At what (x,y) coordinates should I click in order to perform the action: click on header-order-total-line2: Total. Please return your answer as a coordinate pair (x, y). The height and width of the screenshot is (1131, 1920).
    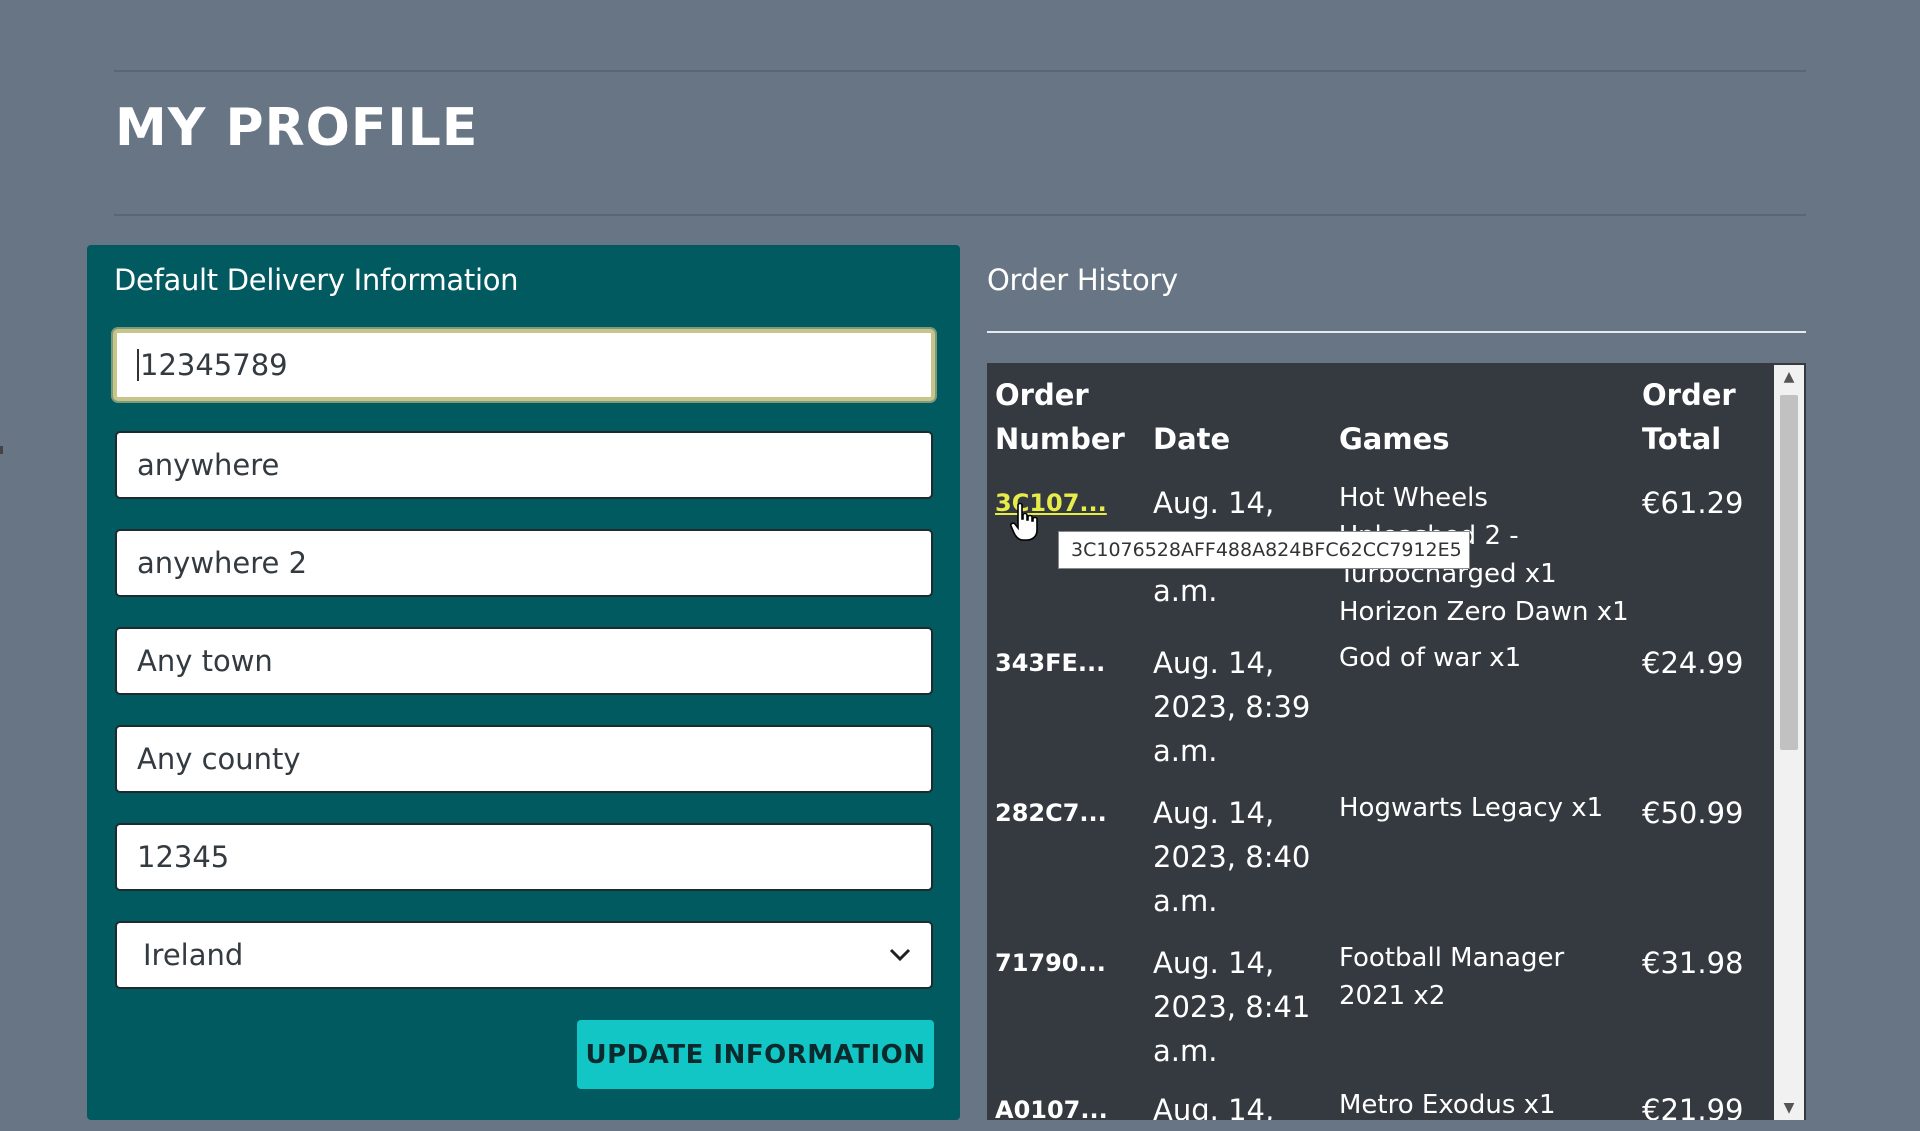
    Looking at the image, I should click on (1682, 439).